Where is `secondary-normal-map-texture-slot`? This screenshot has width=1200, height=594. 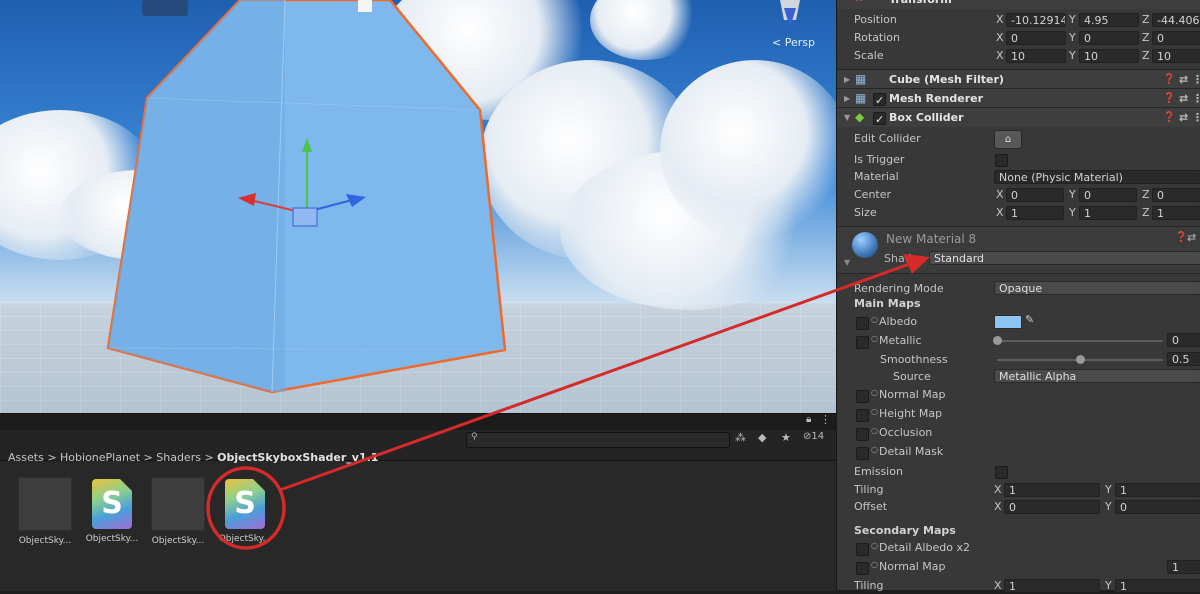 secondary-normal-map-texture-slot is located at coordinates (862, 568).